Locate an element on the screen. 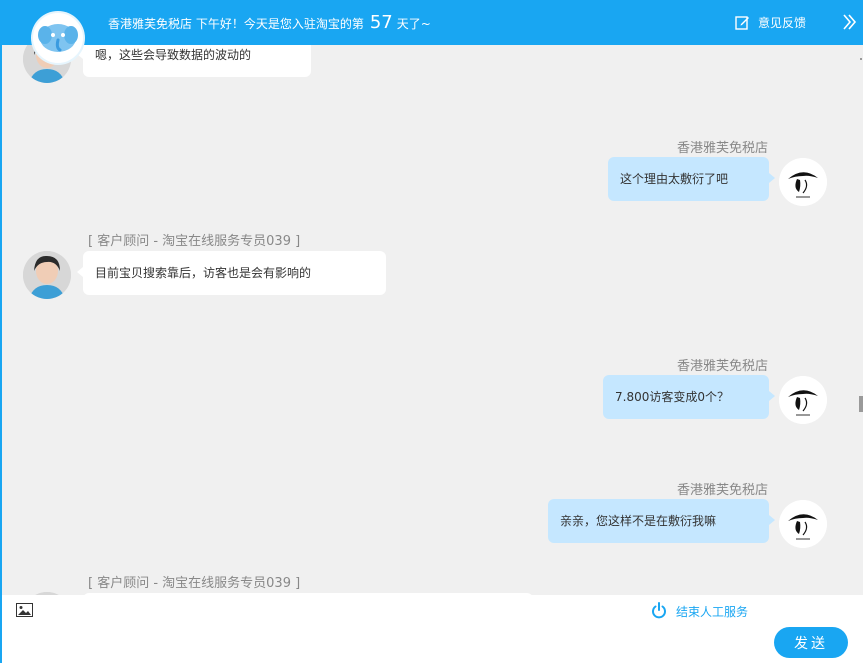 Image resolution: width=863 pixels, height=663 pixels. agent-photo-icon is located at coordinates (47, 275).